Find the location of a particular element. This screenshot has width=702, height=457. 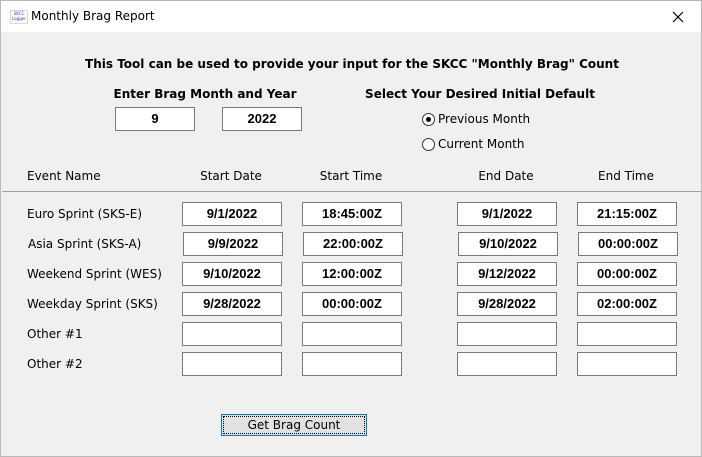

end-date-field: 9/12/2022 is located at coordinates (507, 274).